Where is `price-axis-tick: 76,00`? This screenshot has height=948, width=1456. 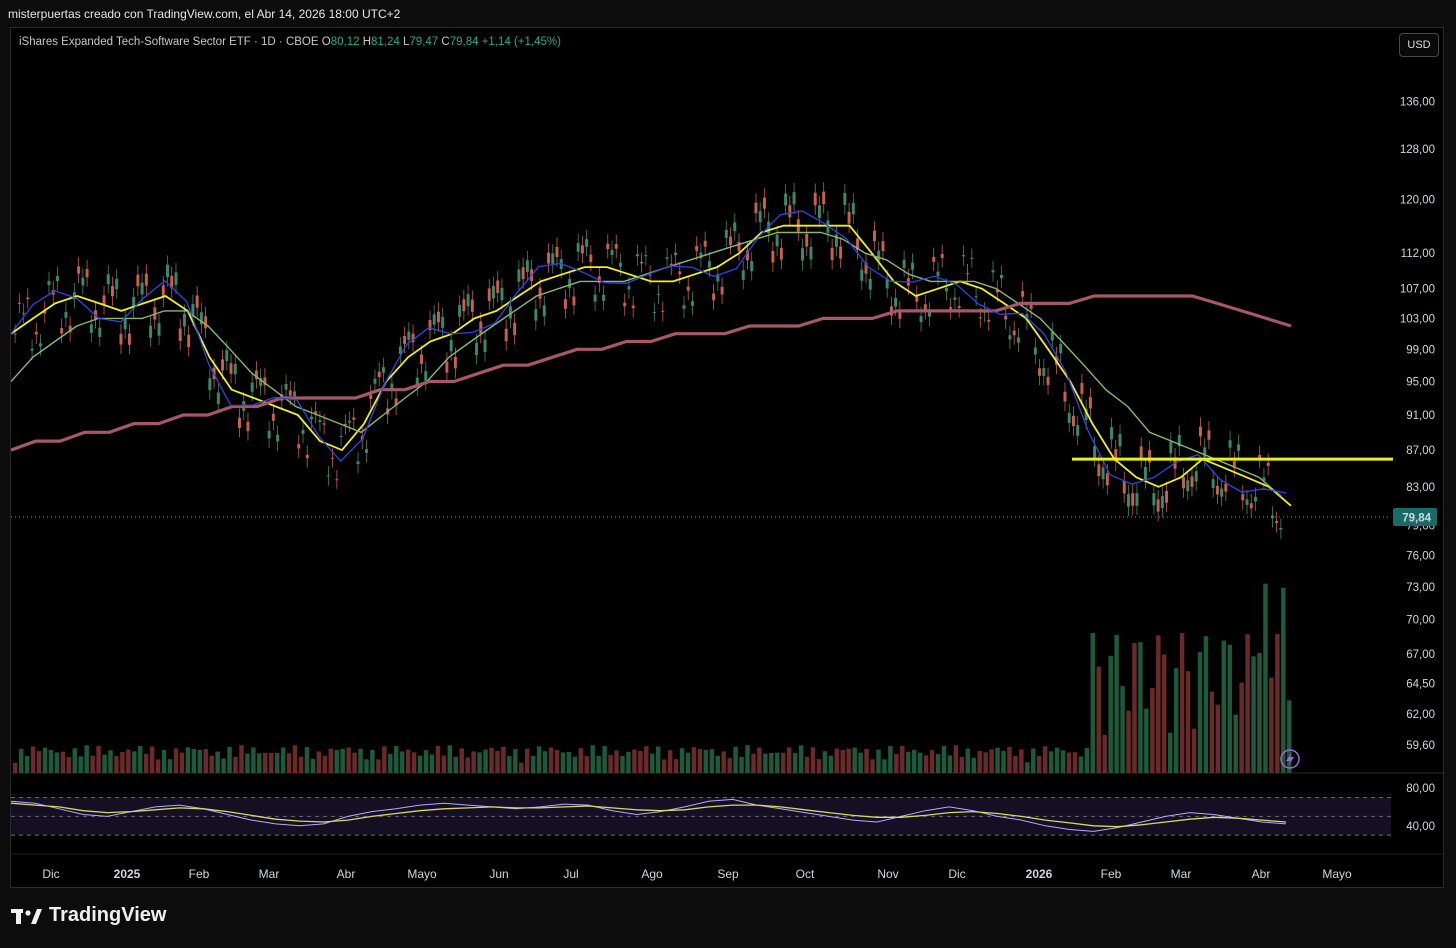 price-axis-tick: 76,00 is located at coordinates (1420, 556).